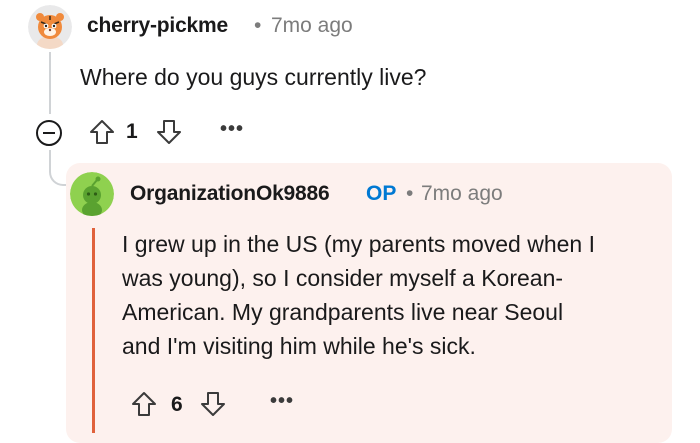 The width and height of the screenshot is (700, 443). Describe the element at coordinates (157, 26) in the screenshot. I see `comment-author: cherry-pickme` at that location.